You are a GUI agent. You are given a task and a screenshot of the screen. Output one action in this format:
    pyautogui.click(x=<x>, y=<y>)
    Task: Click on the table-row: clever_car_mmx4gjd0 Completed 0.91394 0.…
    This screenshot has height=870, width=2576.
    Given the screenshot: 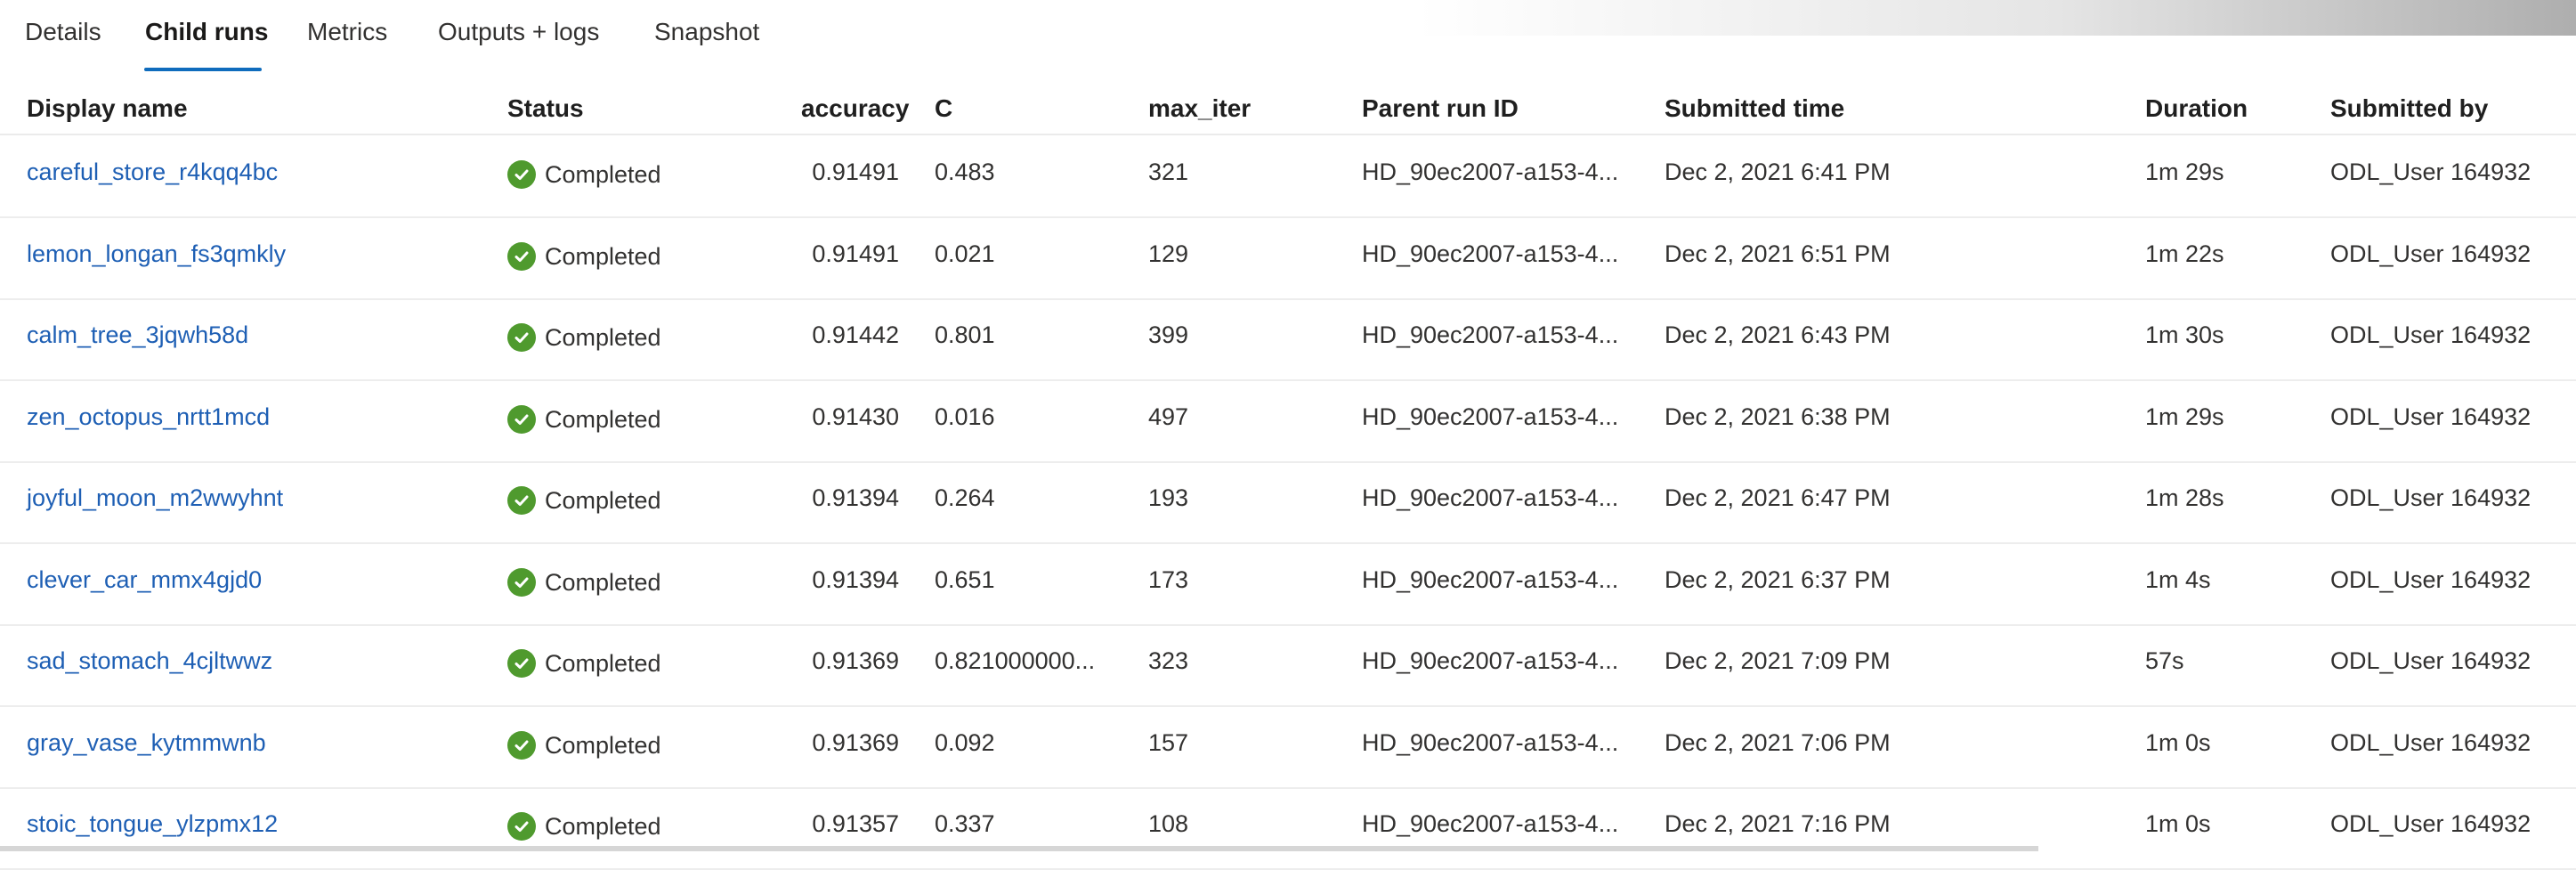 What is the action you would take?
    pyautogui.click(x=1288, y=584)
    